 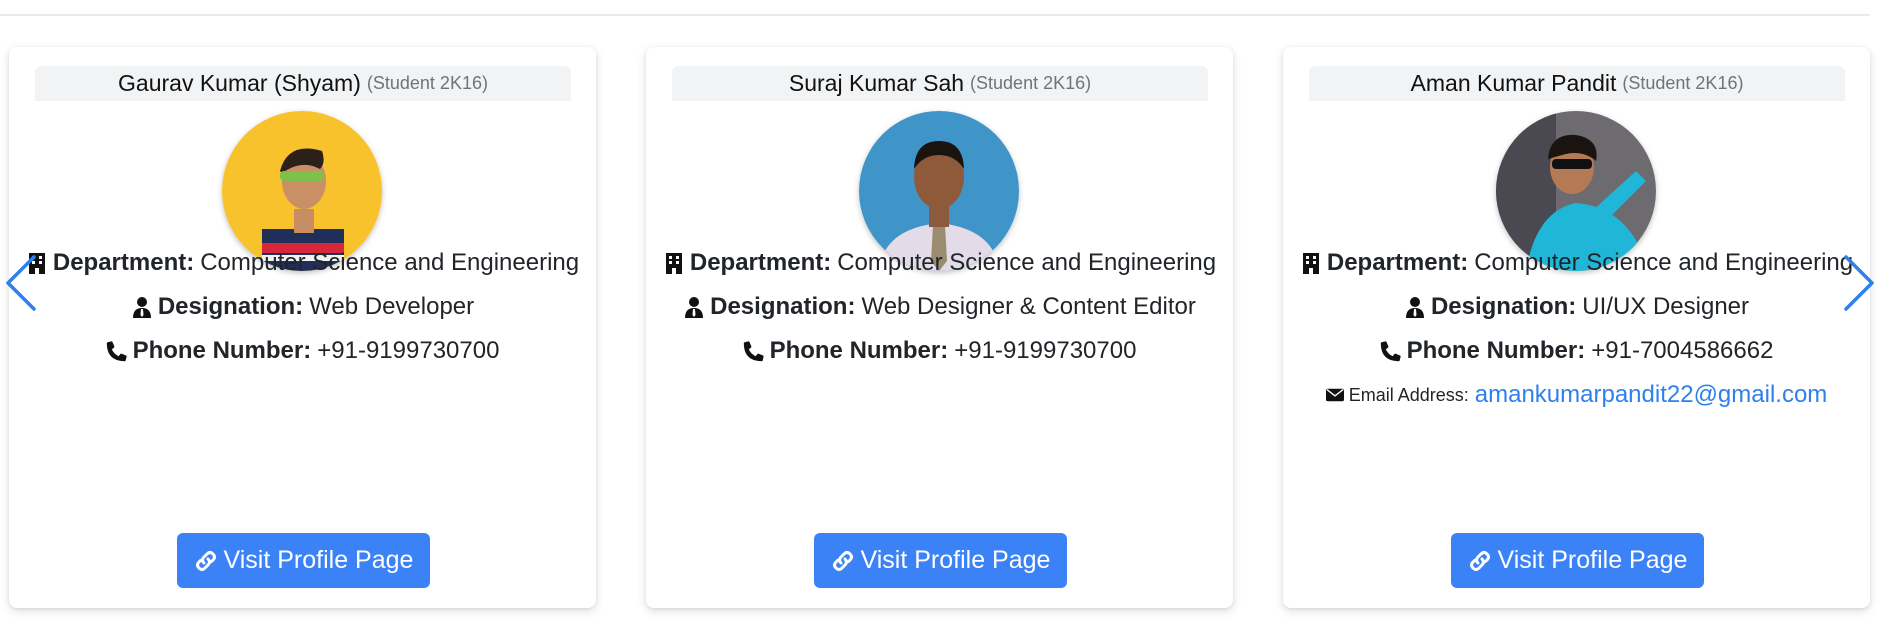 I want to click on card-header: Suraj Kumar Sah (Student 2K16), so click(x=940, y=83).